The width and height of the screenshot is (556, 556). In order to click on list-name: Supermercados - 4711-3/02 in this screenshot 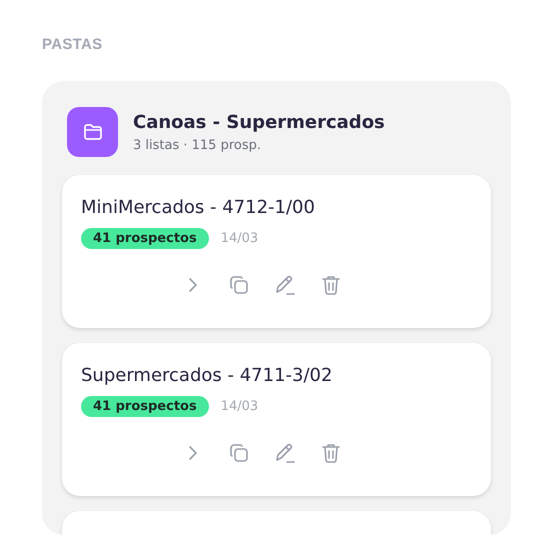, I will do `click(207, 375)`.